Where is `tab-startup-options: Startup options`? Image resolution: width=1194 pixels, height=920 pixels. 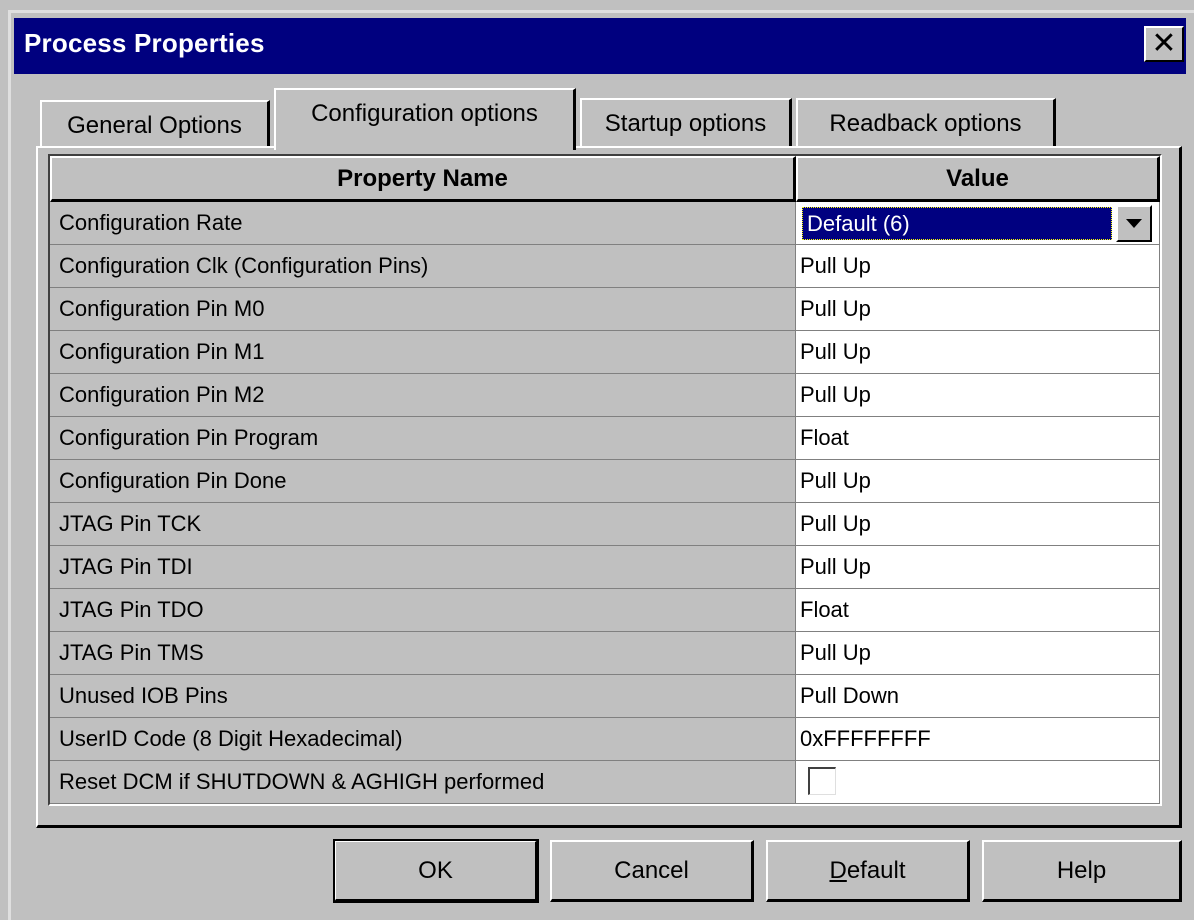
tab-startup-options: Startup options is located at coordinates (686, 123).